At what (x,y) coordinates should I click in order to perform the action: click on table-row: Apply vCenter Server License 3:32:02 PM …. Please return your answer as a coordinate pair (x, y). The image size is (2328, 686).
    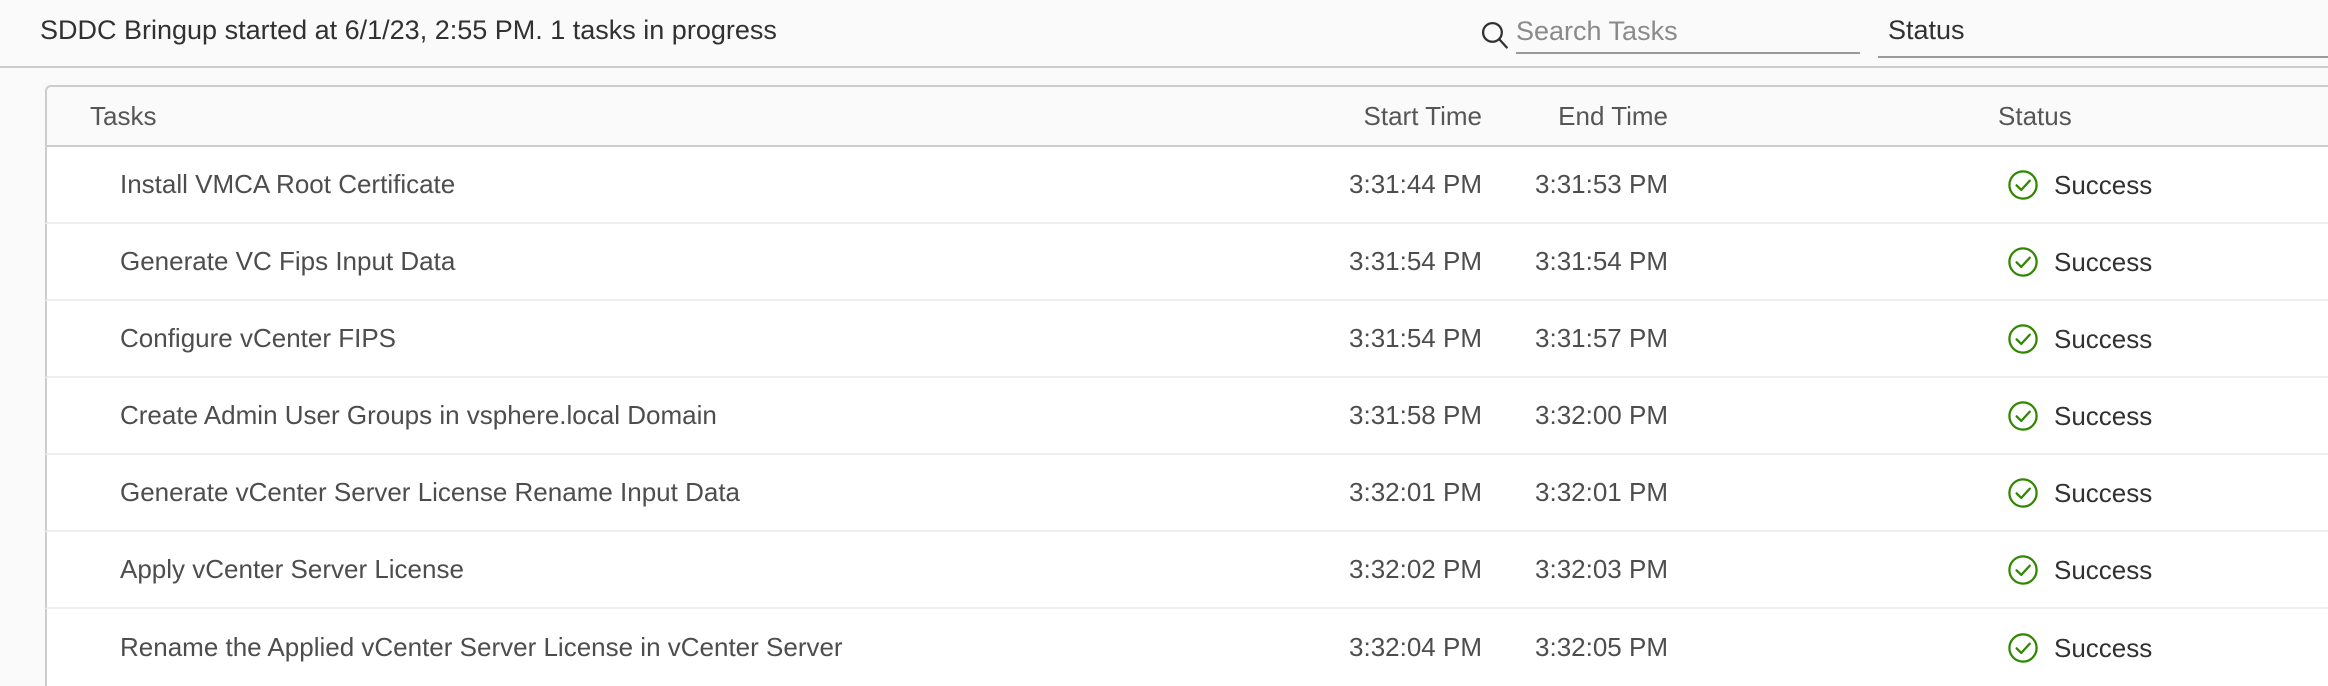
    Looking at the image, I should click on (1186, 570).